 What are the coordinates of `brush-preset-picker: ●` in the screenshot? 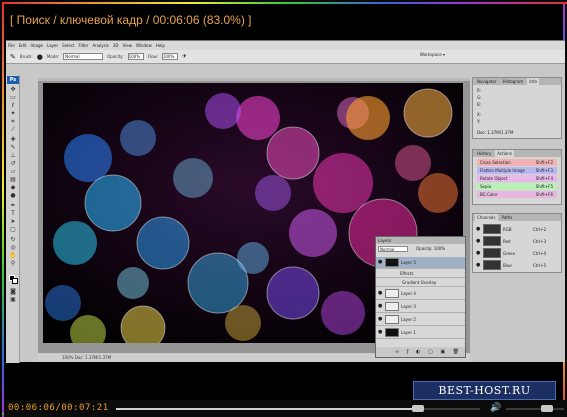 It's located at (40, 57).